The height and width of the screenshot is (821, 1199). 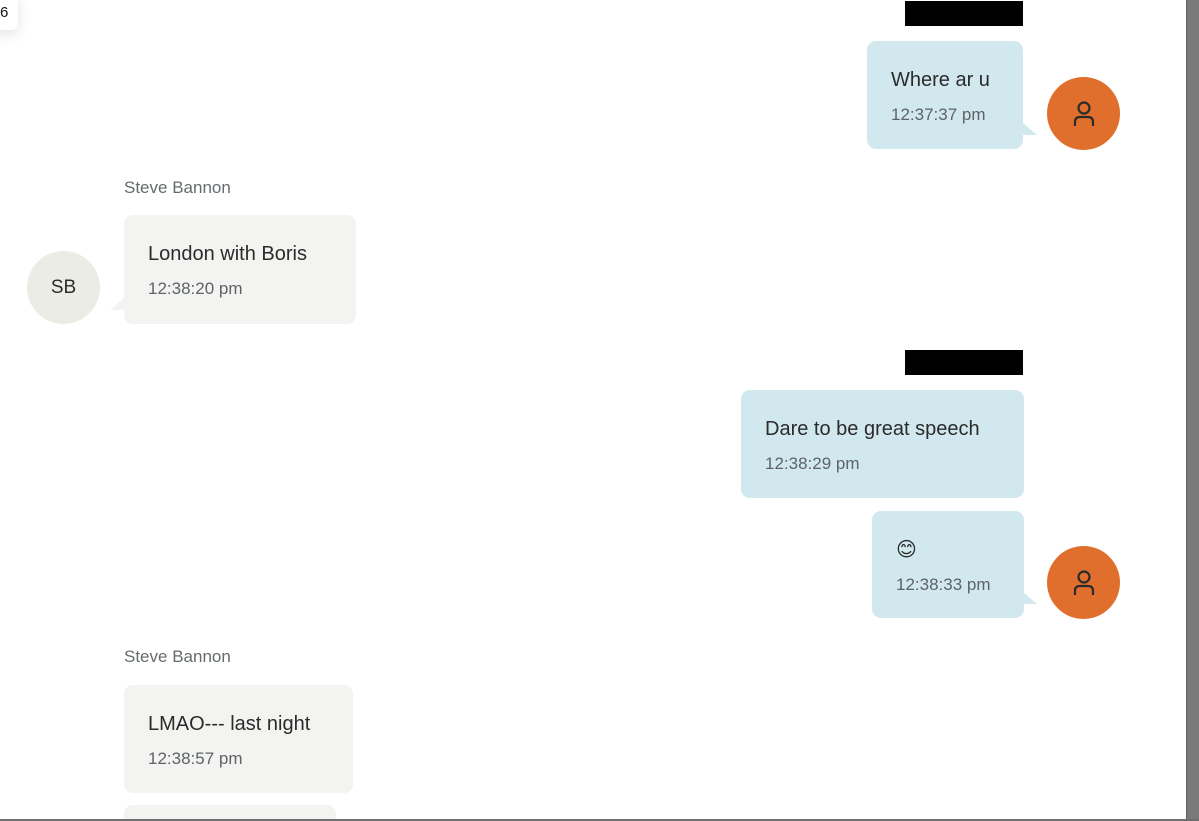 I want to click on message-text: Dare to be great speech, so click(x=872, y=429).